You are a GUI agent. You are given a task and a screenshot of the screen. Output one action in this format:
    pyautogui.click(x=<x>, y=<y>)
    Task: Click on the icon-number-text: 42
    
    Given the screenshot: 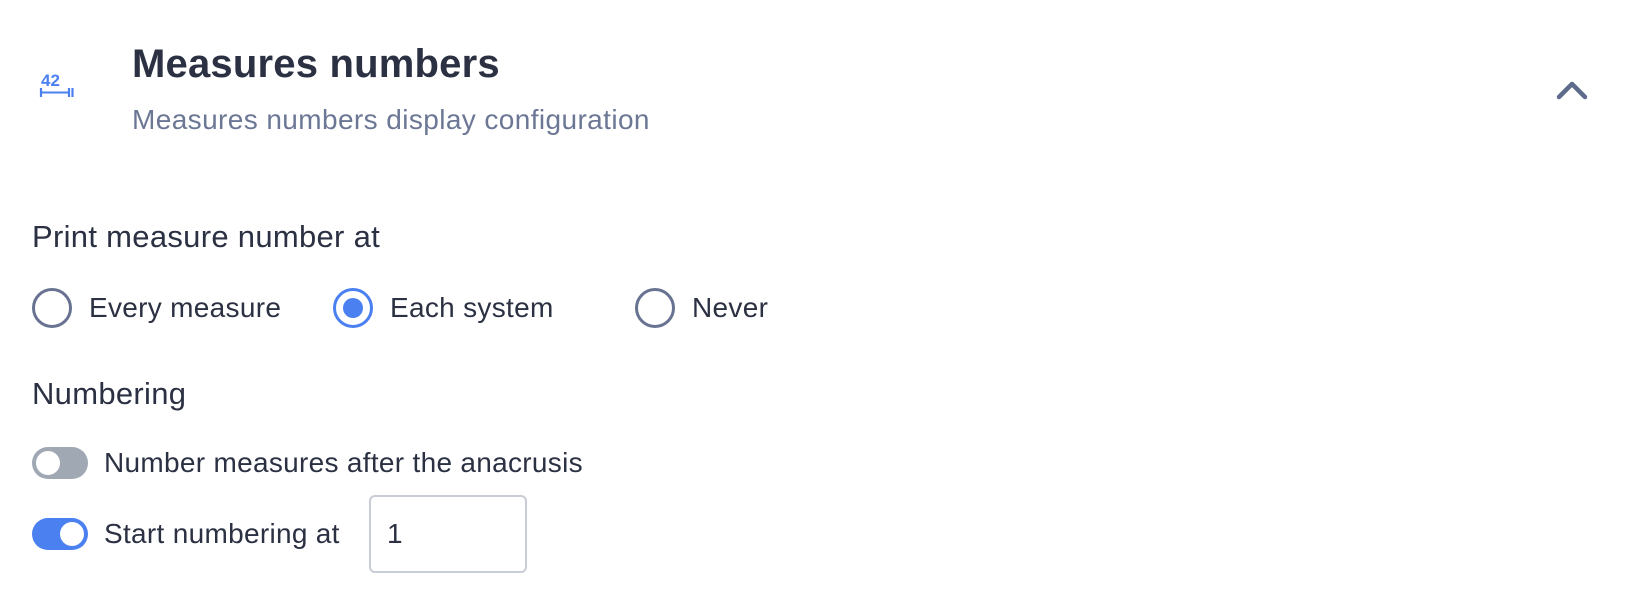 What is the action you would take?
    pyautogui.click(x=50, y=80)
    